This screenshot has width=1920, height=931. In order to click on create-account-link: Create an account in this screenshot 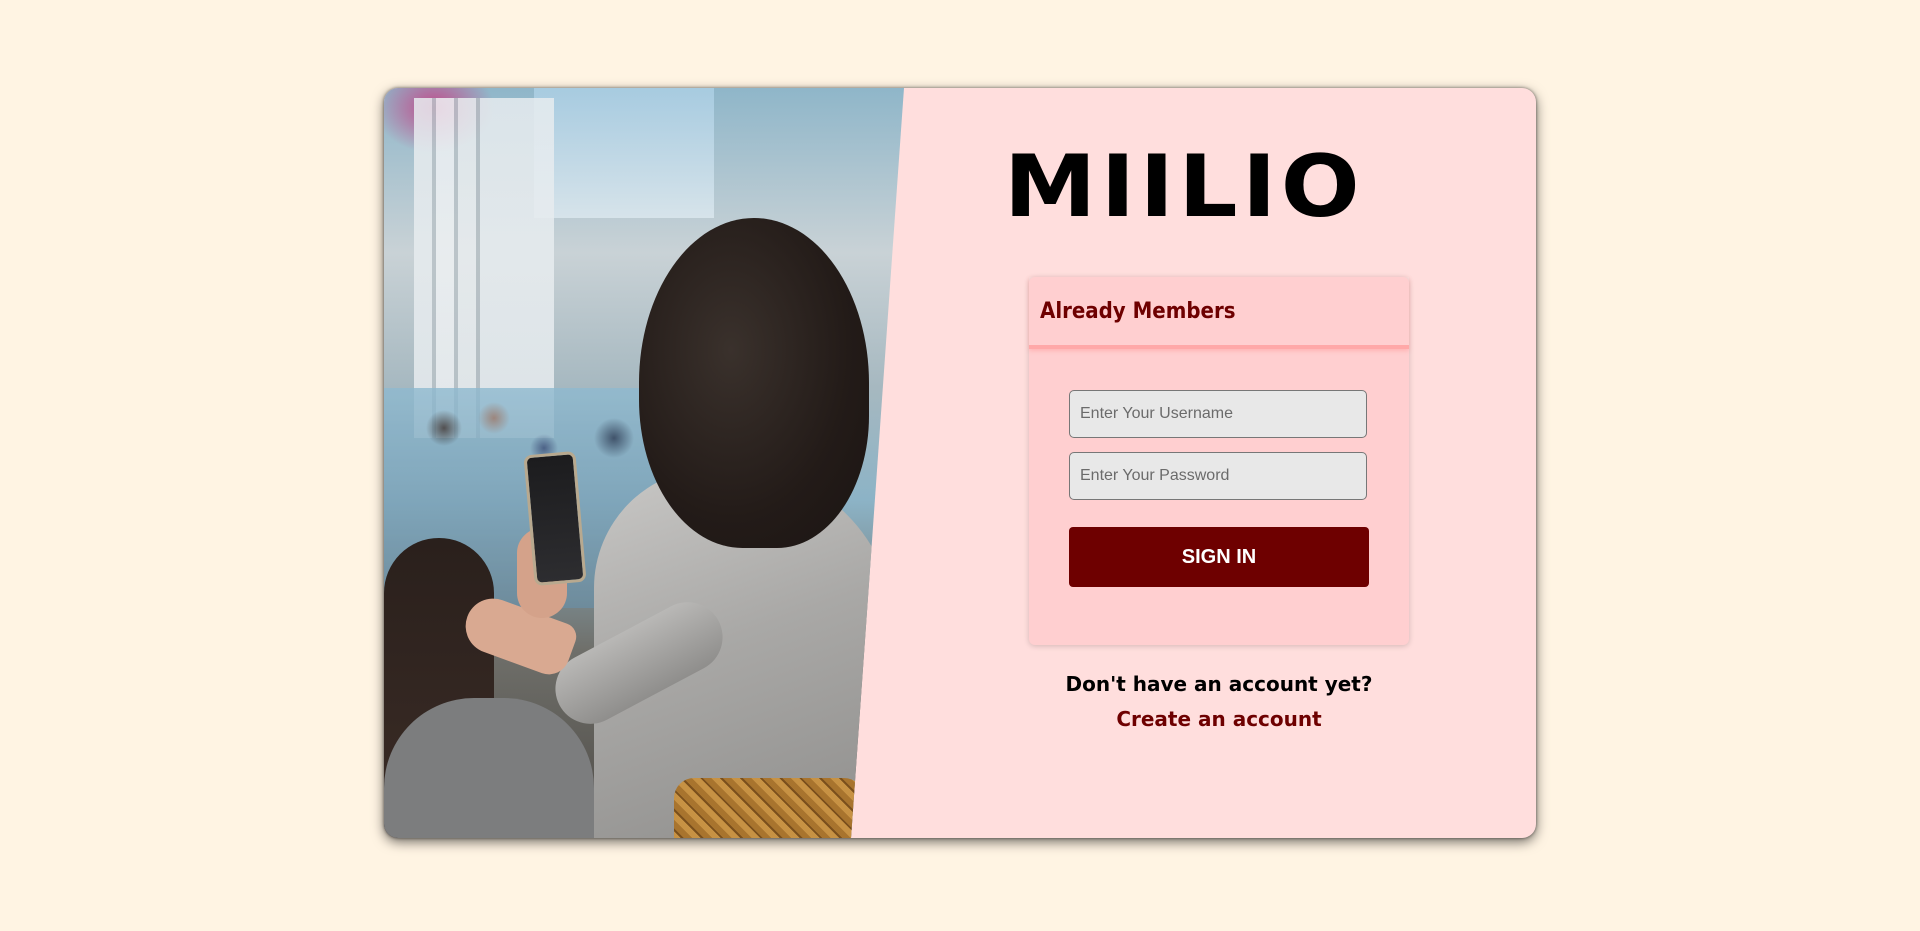, I will do `click(1219, 719)`.